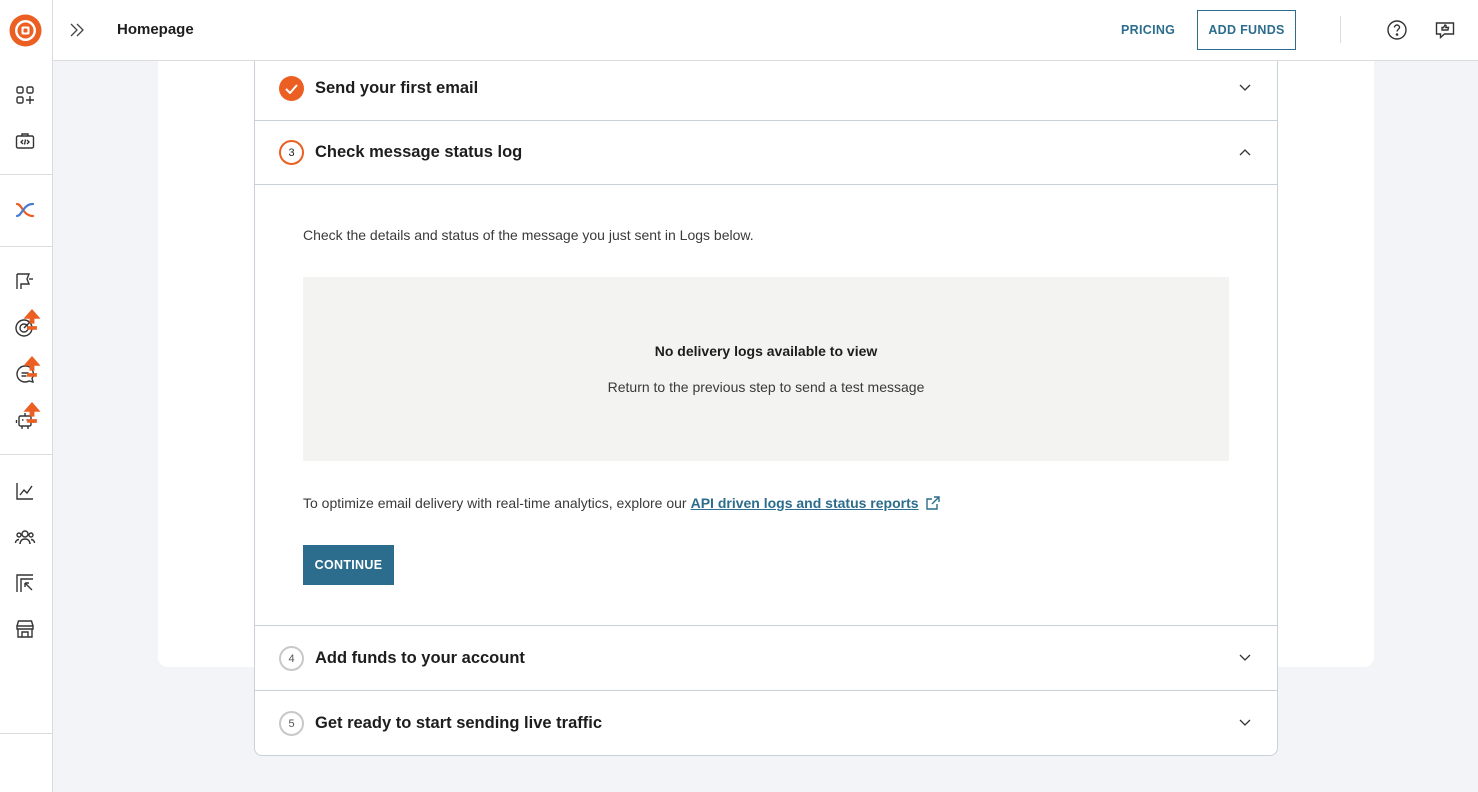 Image resolution: width=1478 pixels, height=792 pixels. What do you see at coordinates (77, 30) in the screenshot?
I see `expand-sidebar-icon` at bounding box center [77, 30].